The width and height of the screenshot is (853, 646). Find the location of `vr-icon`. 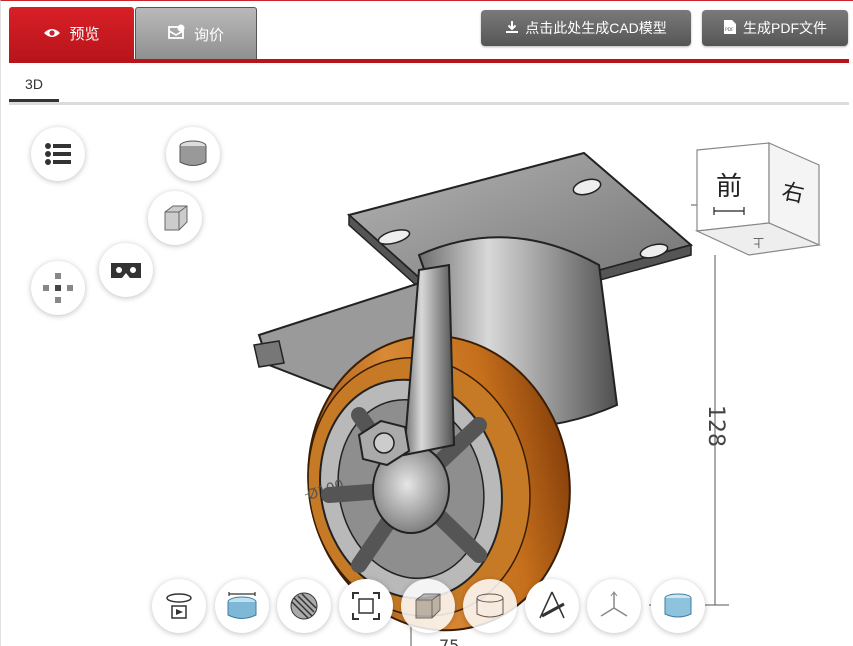

vr-icon is located at coordinates (126, 270).